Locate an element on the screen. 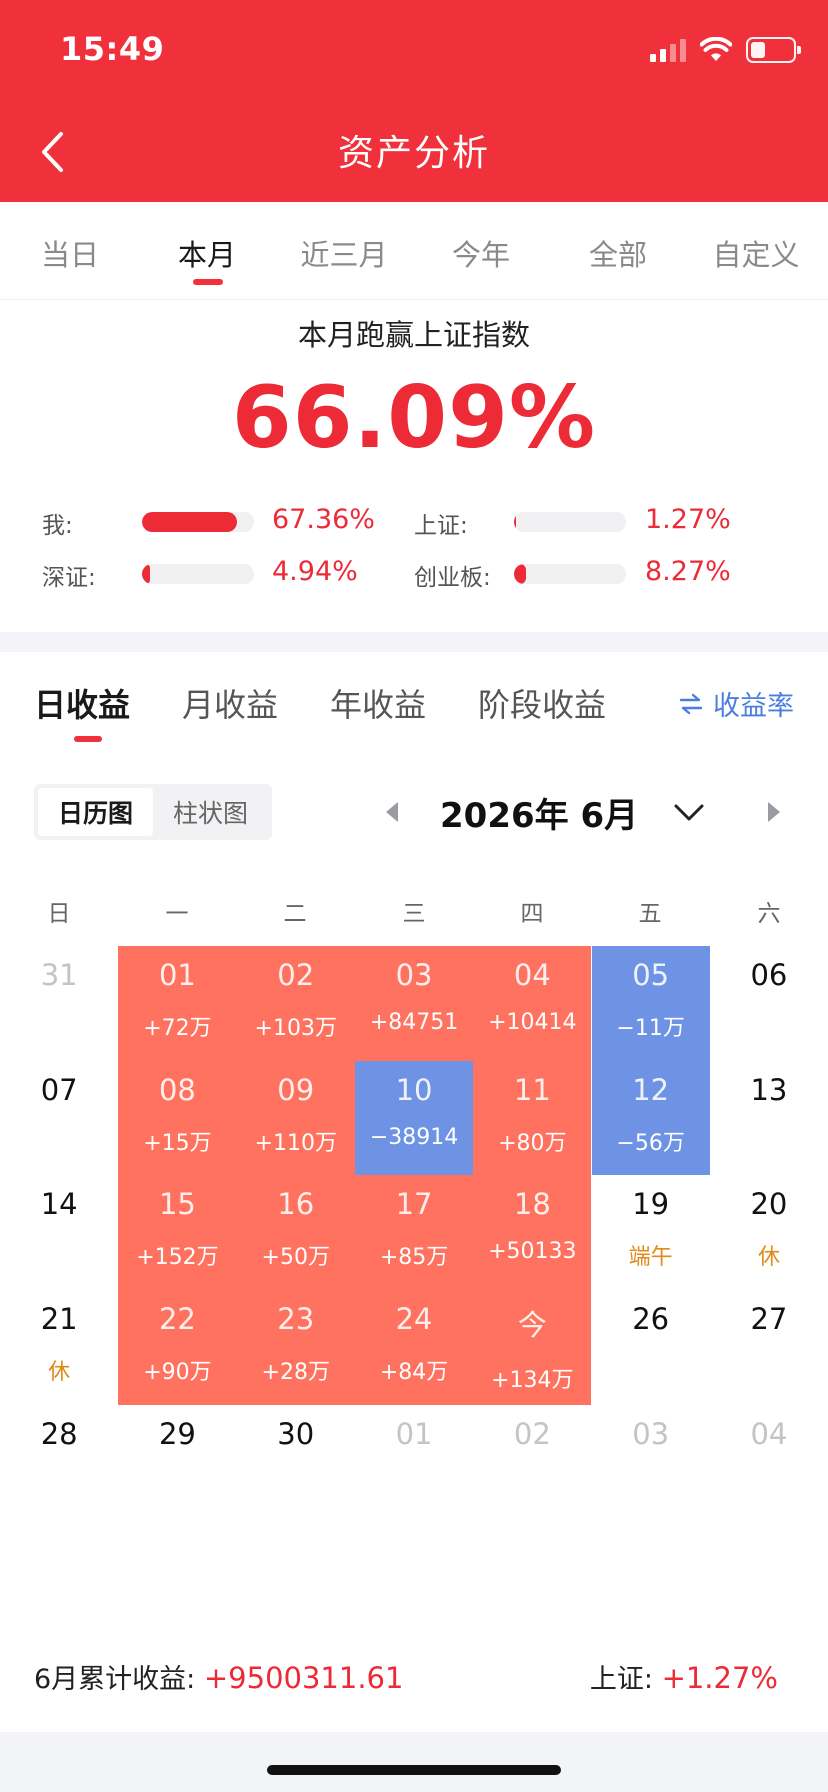  calendar-day-cell: 04 +10414 is located at coordinates (532, 1003).